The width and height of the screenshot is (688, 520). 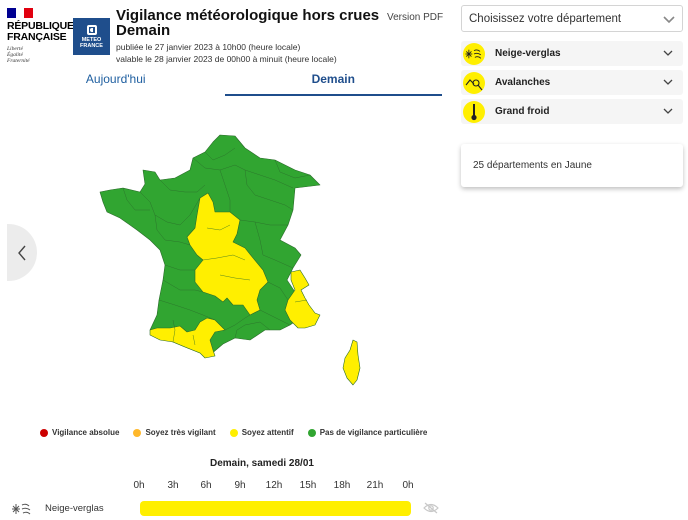 What do you see at coordinates (91, 45) in the screenshot?
I see `meteo-logo-line2: FRANCE` at bounding box center [91, 45].